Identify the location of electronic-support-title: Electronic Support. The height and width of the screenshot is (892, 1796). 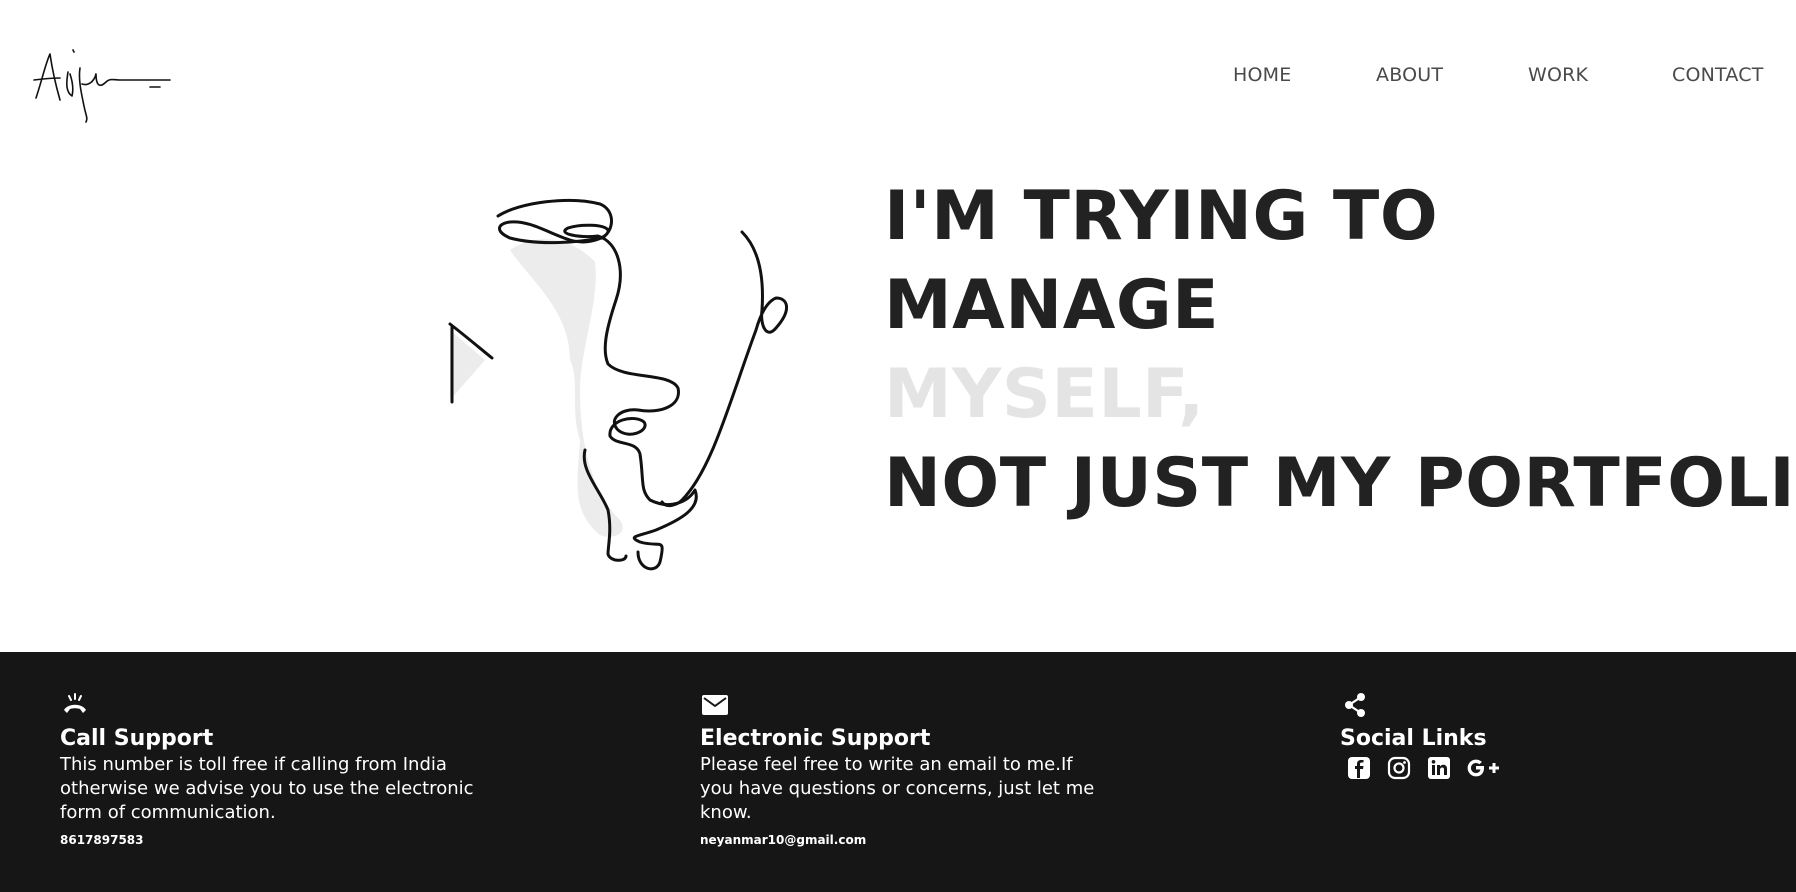
(815, 738).